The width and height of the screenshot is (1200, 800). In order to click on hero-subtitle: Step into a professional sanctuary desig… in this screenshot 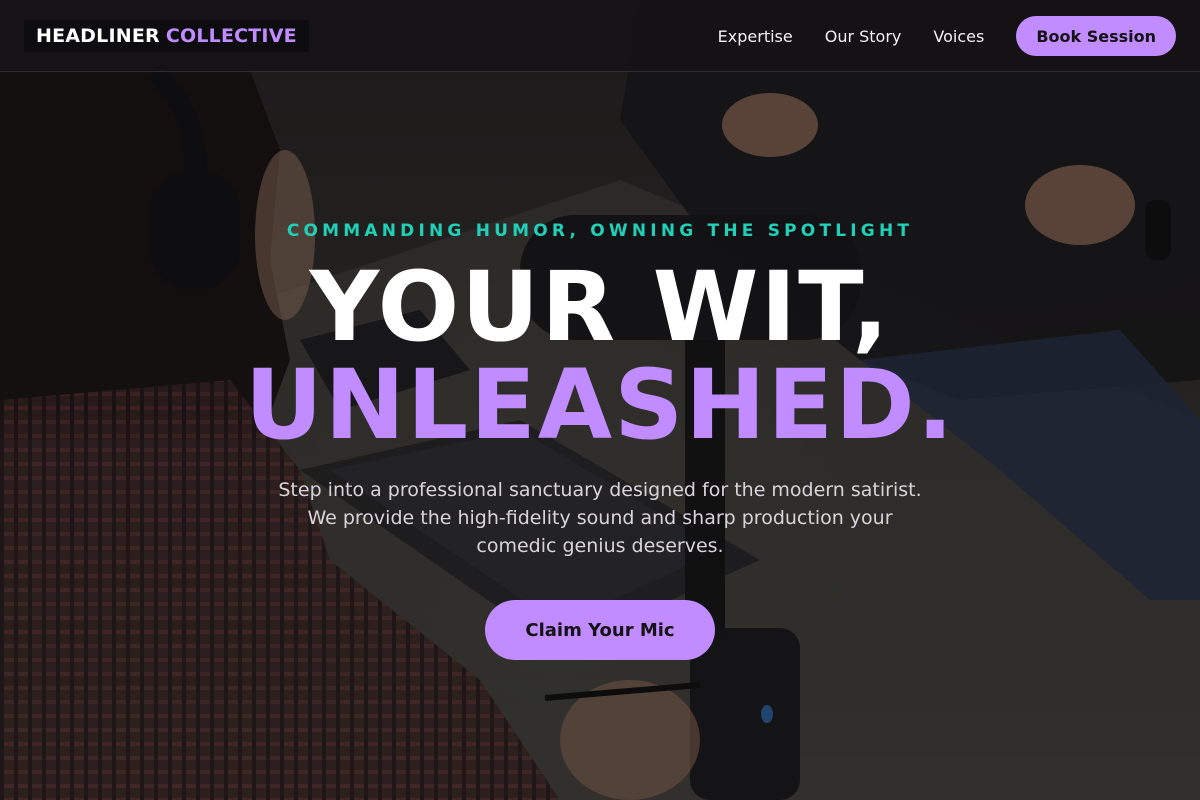, I will do `click(600, 518)`.